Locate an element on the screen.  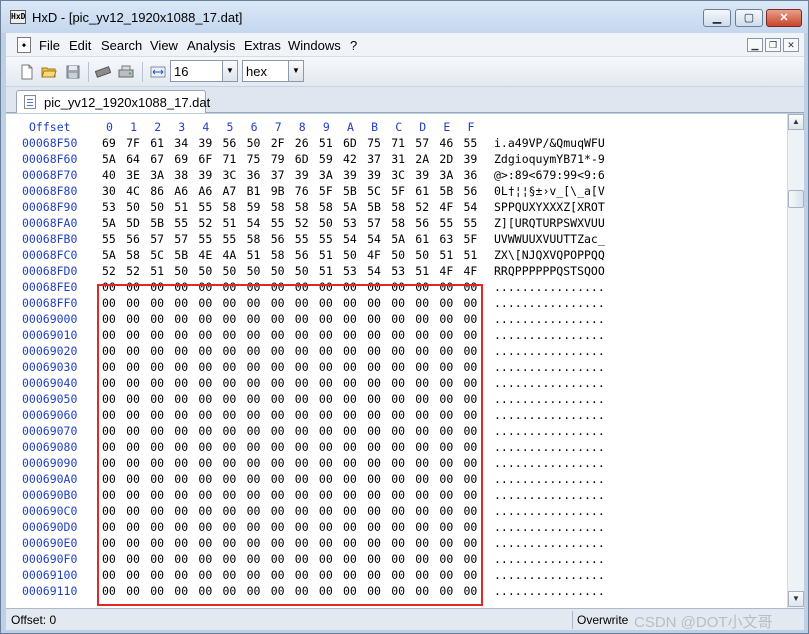
row-offset: 00068F70 is located at coordinates (49, 175).